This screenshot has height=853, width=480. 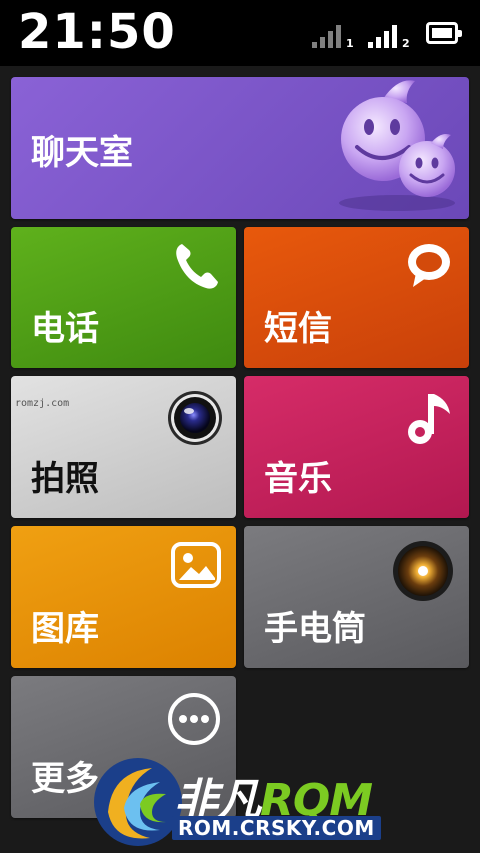 I want to click on battery-icon, so click(x=444, y=33).